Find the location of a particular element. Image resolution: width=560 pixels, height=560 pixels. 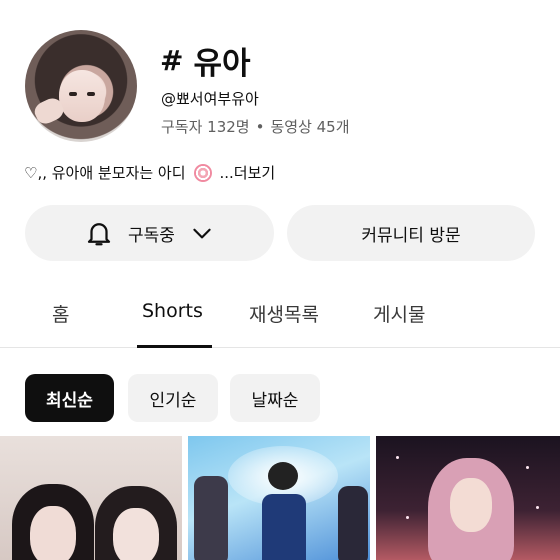

channel-description: ♡,, 유아애 분모자는 아디 ...더보기 is located at coordinates (149, 172).